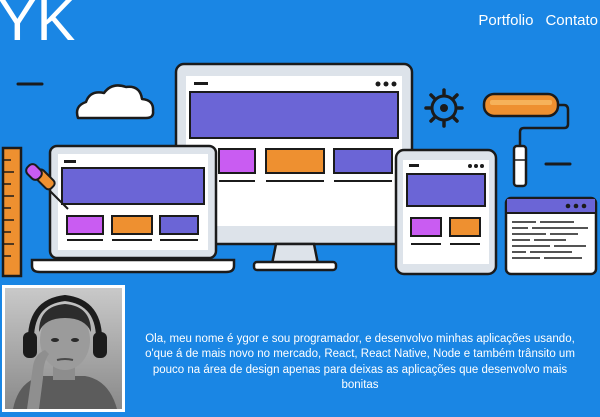 The width and height of the screenshot is (600, 417). Describe the element at coordinates (551, 236) in the screenshot. I see `code-window` at that location.